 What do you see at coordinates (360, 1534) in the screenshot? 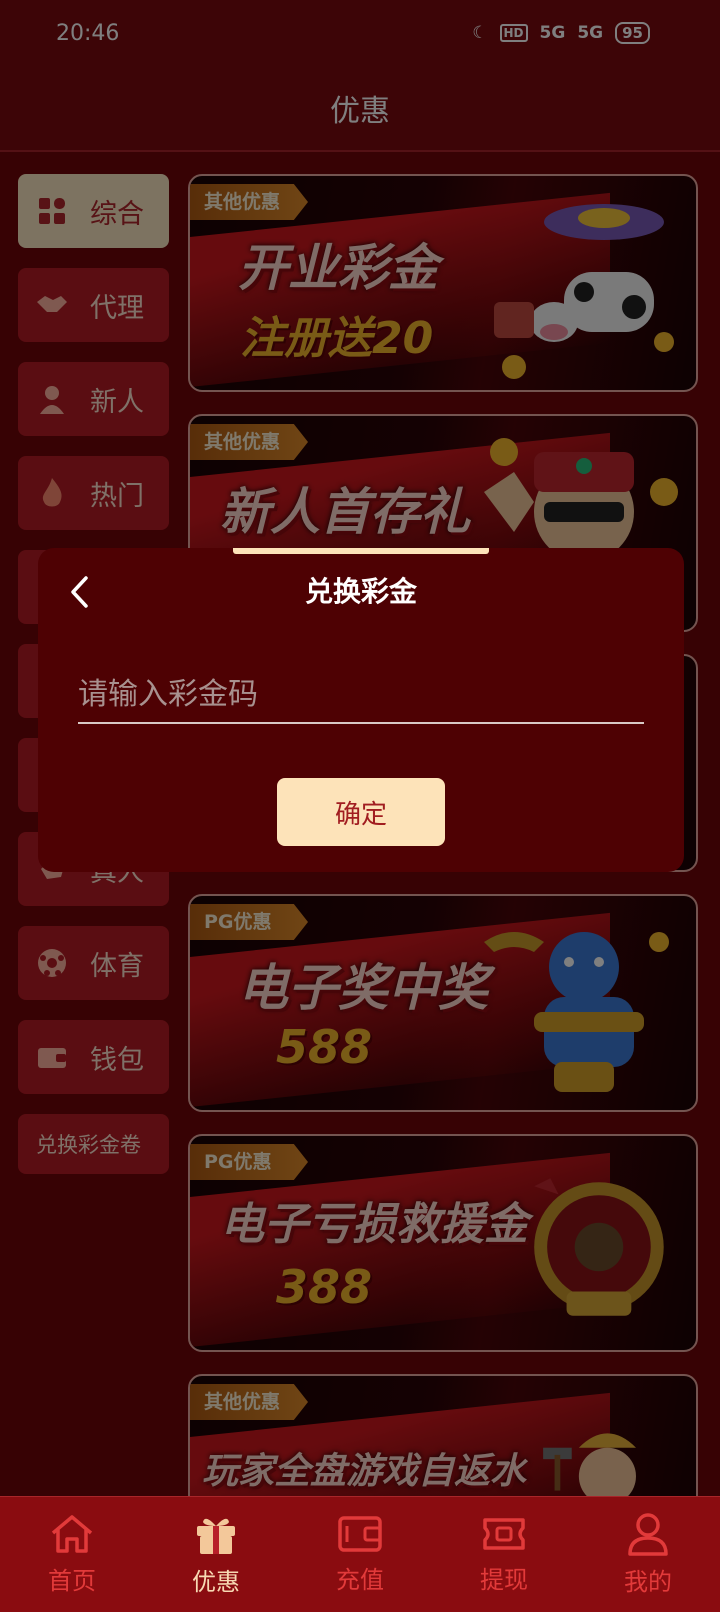
I see `wallet-icon` at bounding box center [360, 1534].